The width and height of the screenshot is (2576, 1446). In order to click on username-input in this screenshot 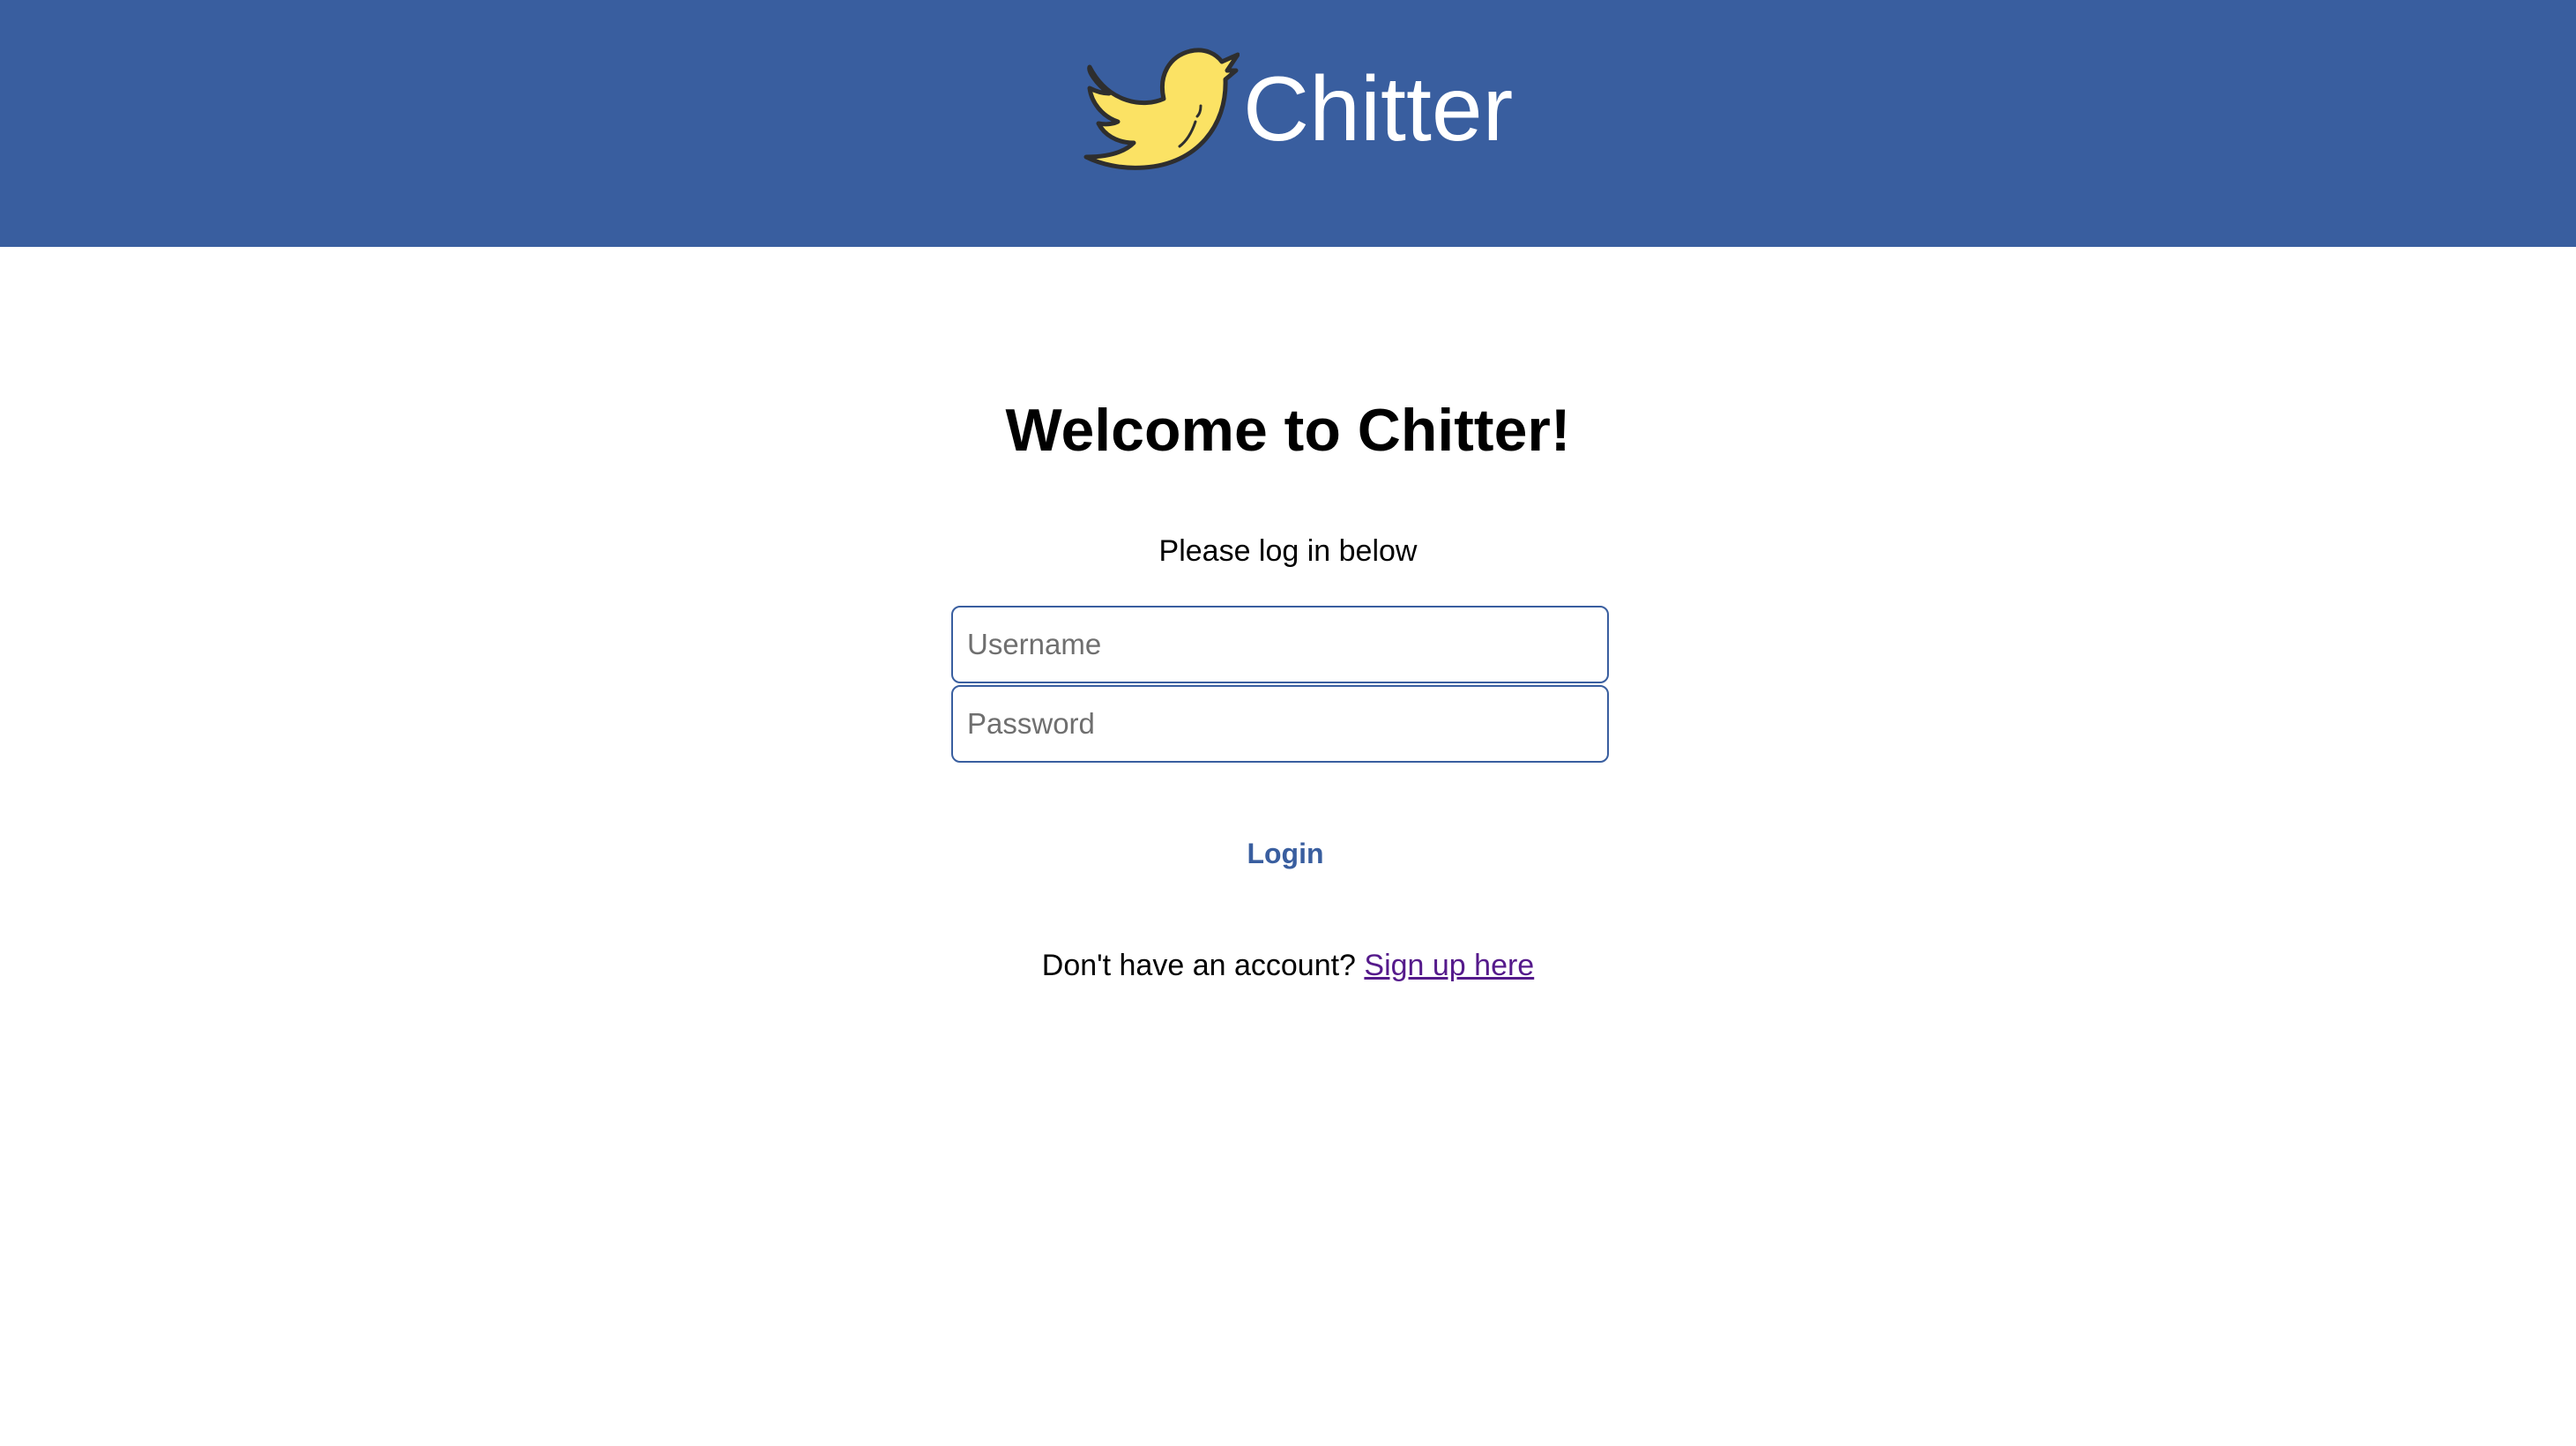, I will do `click(1280, 644)`.